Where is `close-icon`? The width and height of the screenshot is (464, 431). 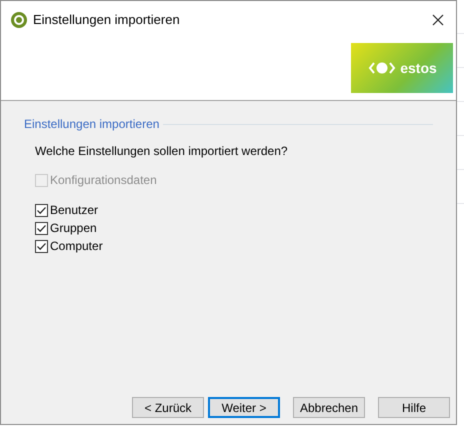 close-icon is located at coordinates (438, 20).